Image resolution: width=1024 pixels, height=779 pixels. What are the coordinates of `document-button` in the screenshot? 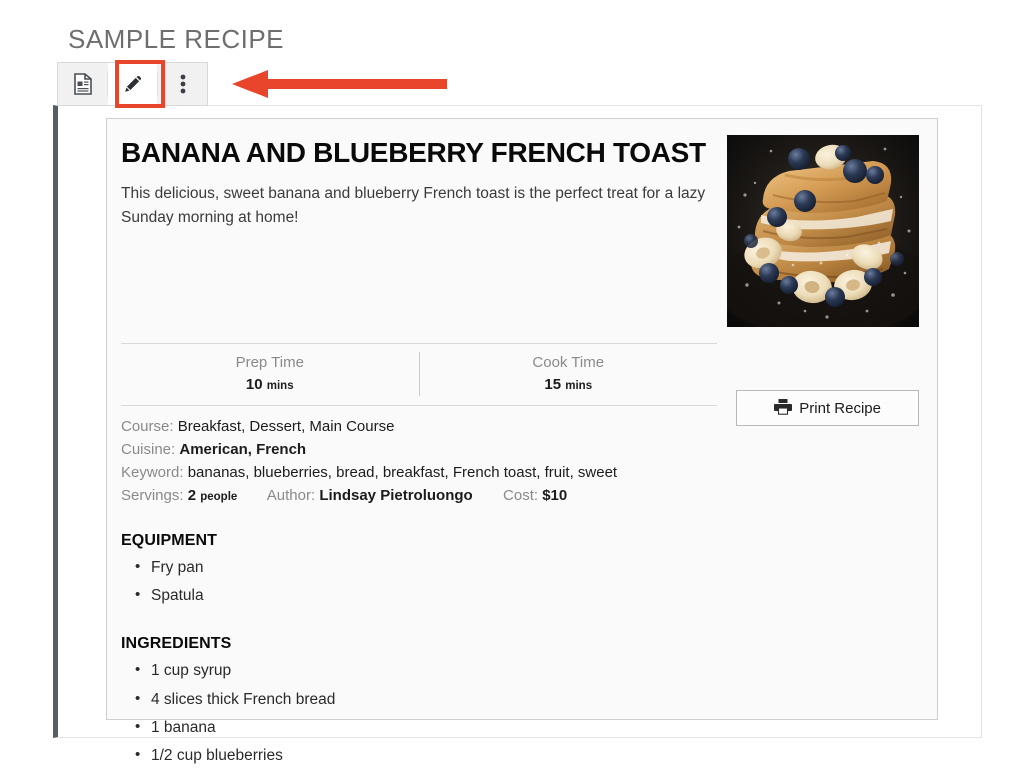 It's located at (82, 84).